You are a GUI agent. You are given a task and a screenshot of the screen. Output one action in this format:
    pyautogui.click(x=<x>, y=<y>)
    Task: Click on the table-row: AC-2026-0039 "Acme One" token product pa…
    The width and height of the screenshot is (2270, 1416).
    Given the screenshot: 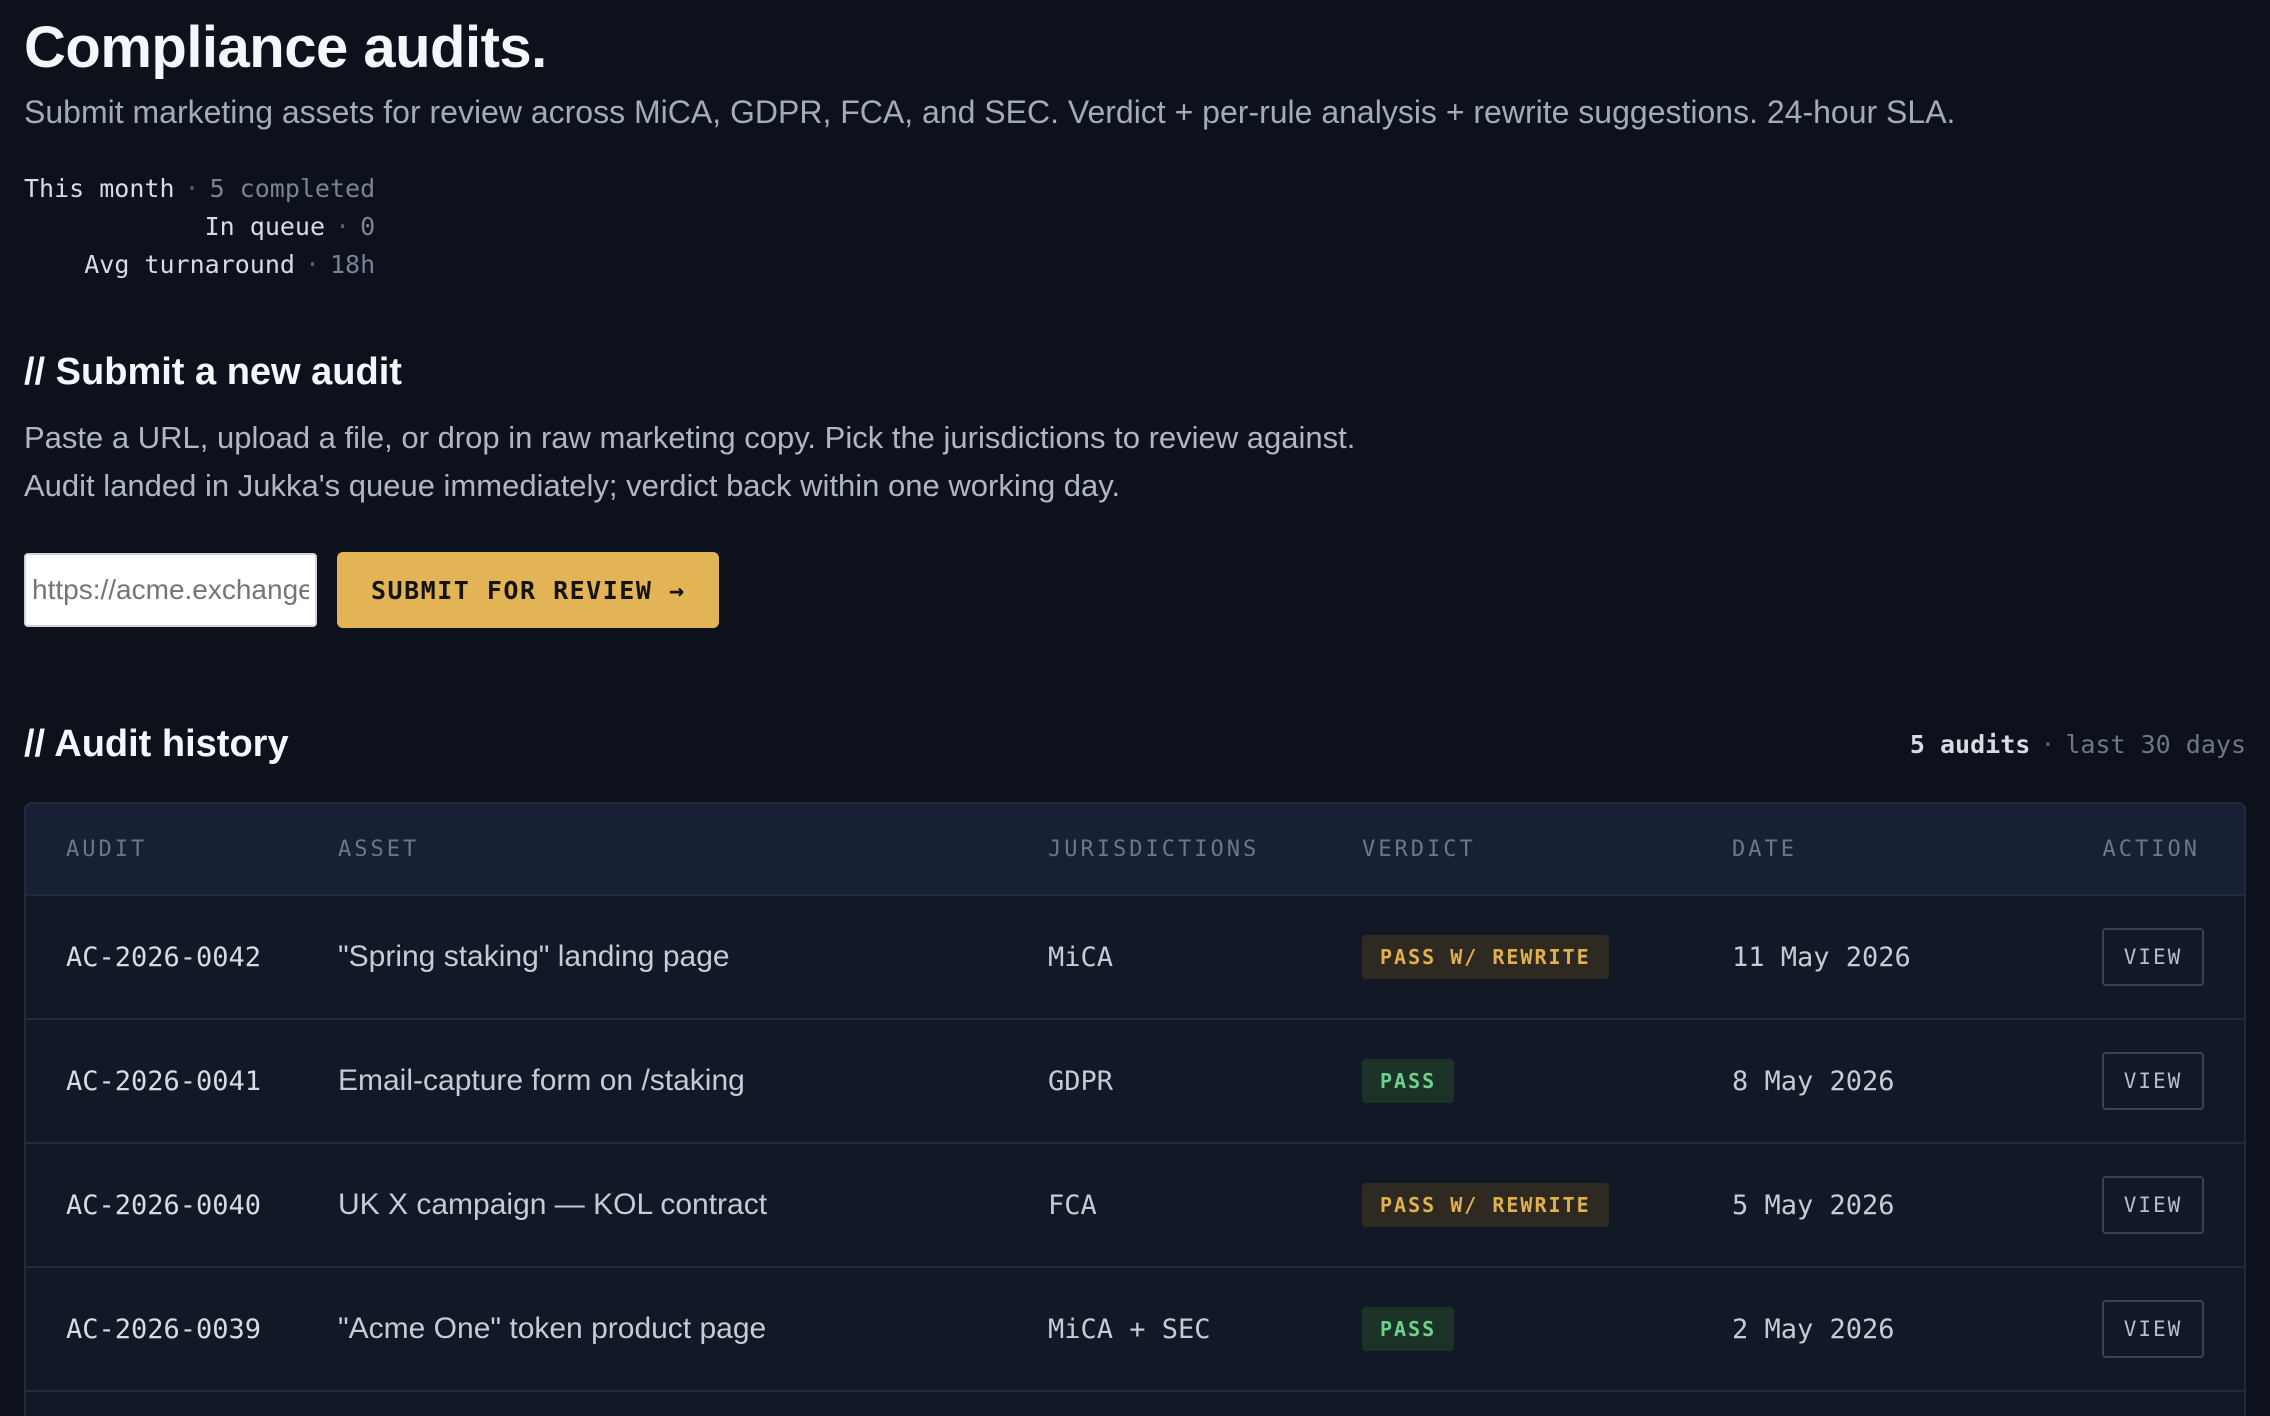 What is the action you would take?
    pyautogui.click(x=1135, y=1330)
    